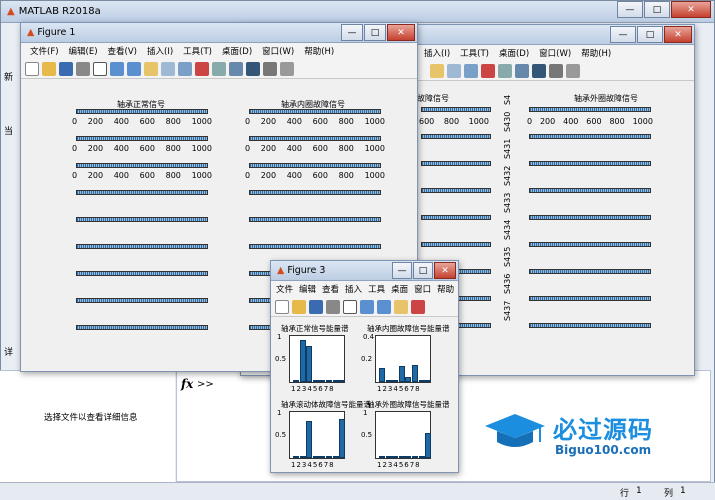 The width and height of the screenshot is (715, 500). What do you see at coordinates (678, 34) in the screenshot?
I see `figure-back-close-button: ✕` at bounding box center [678, 34].